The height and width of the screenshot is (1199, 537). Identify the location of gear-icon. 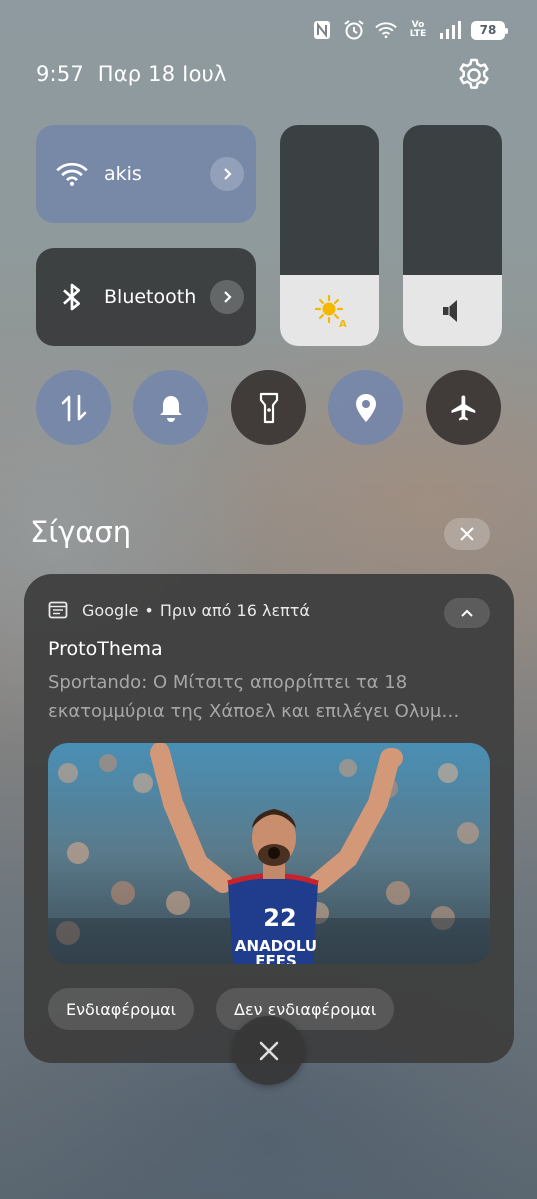
(474, 73).